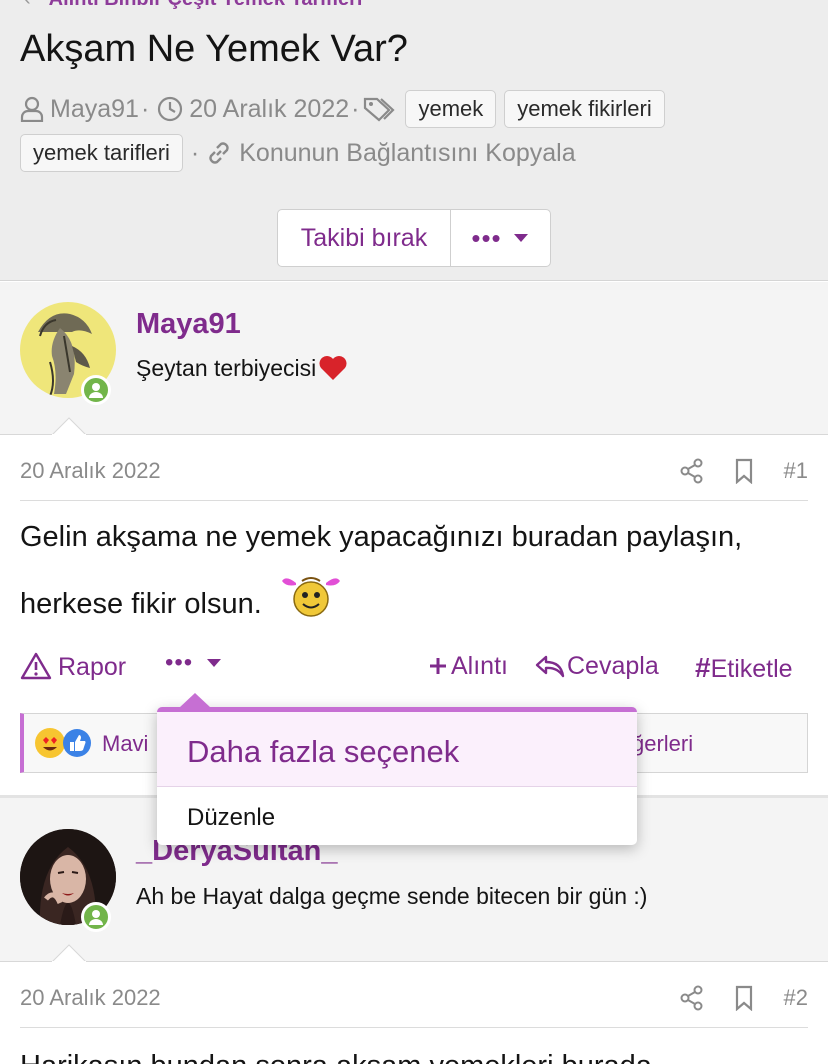  Describe the element at coordinates (206, 5) in the screenshot. I see `breadcrumb-label: Alıntı Binbir Çeşit Yemek Tarifleri` at that location.